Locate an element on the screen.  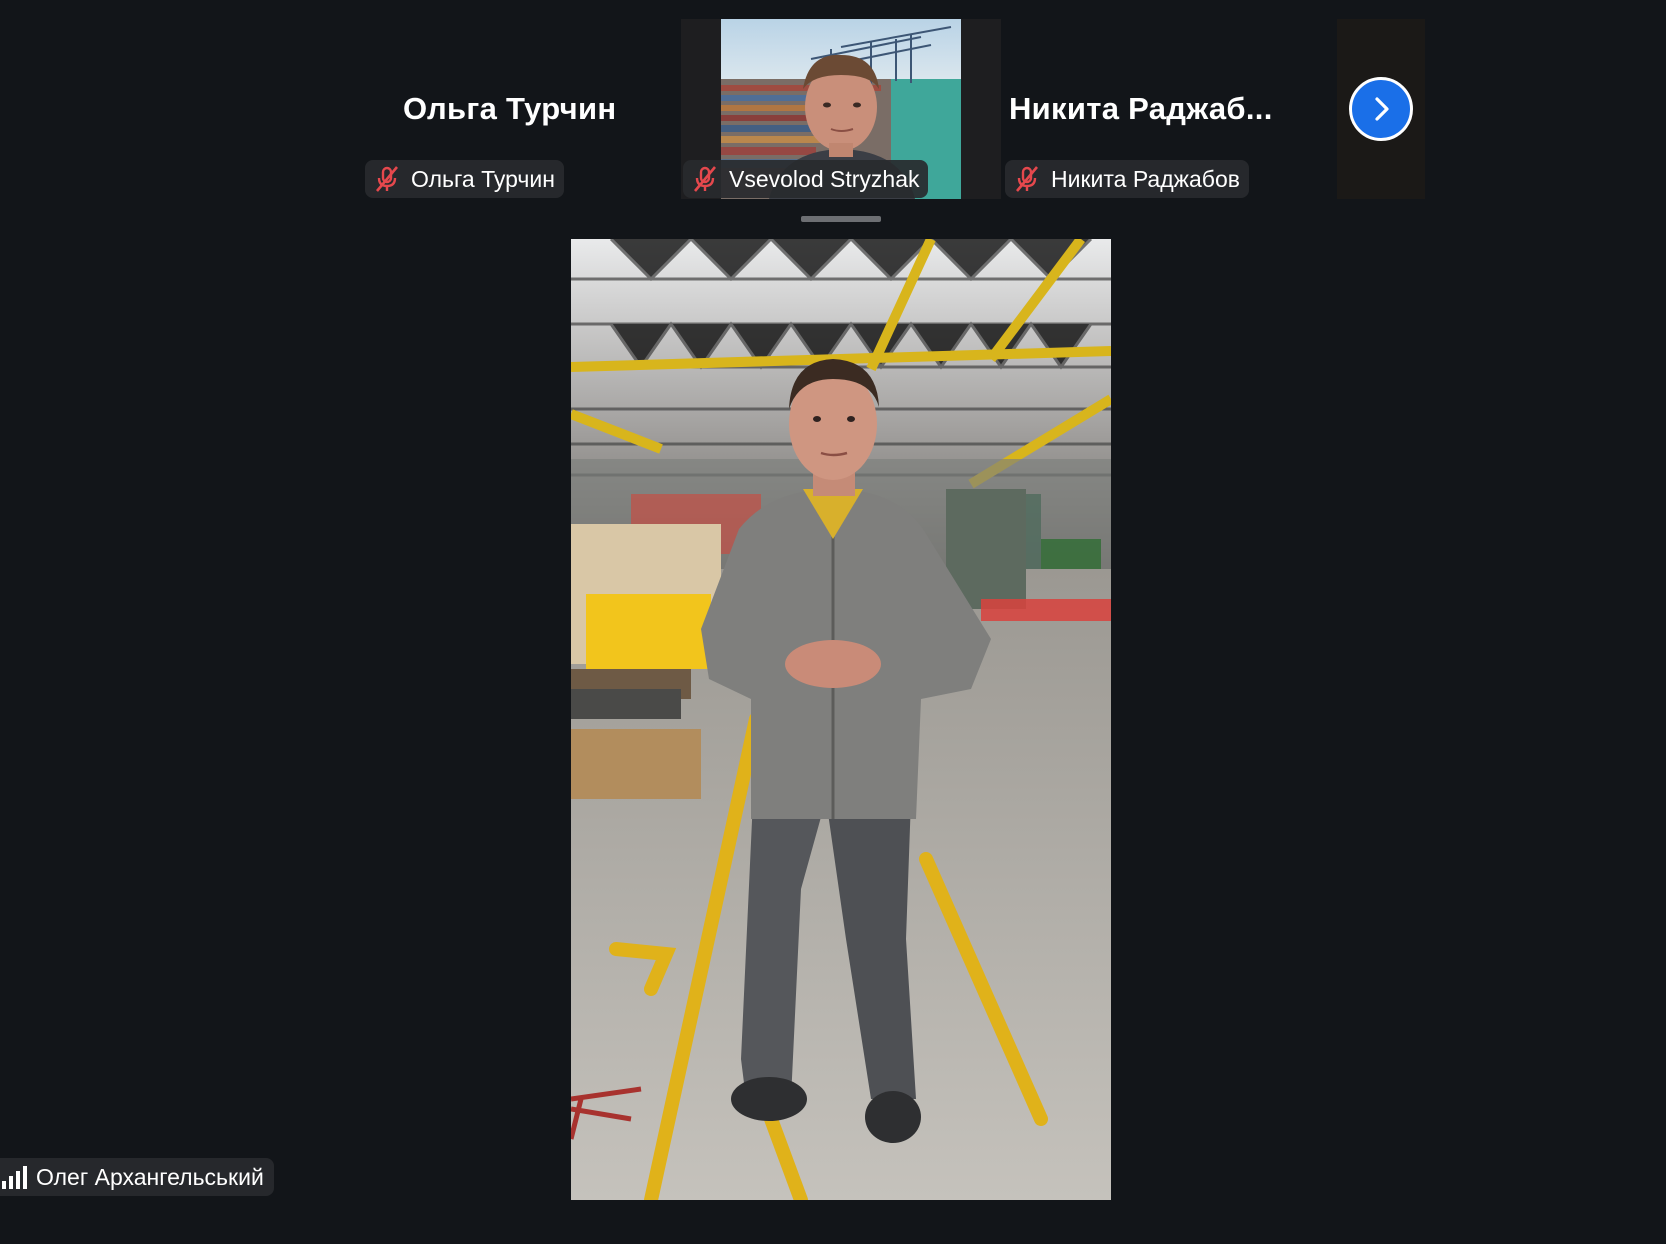
next-participants-button is located at coordinates (1381, 109).